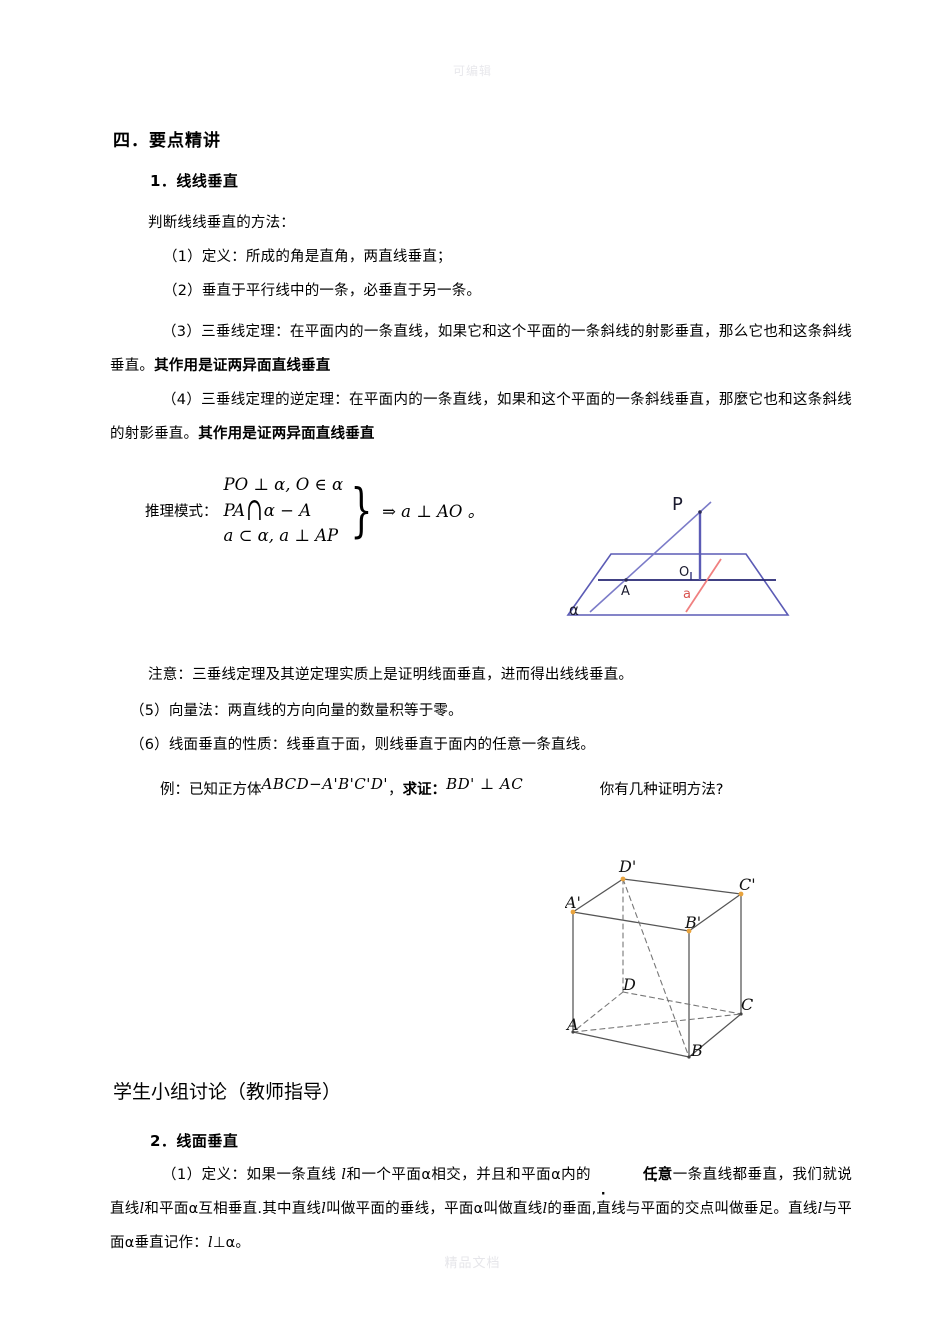 Image resolution: width=945 pixels, height=1337 pixels. Describe the element at coordinates (296, 711) in the screenshot. I see `section1-item-5: （5）向量法：两直线的方向向量的数量积等于零。` at that location.